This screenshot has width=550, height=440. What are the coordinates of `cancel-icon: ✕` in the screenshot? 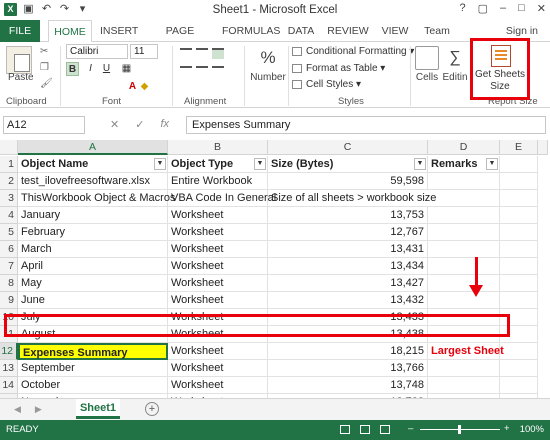 It's located at (114, 124).